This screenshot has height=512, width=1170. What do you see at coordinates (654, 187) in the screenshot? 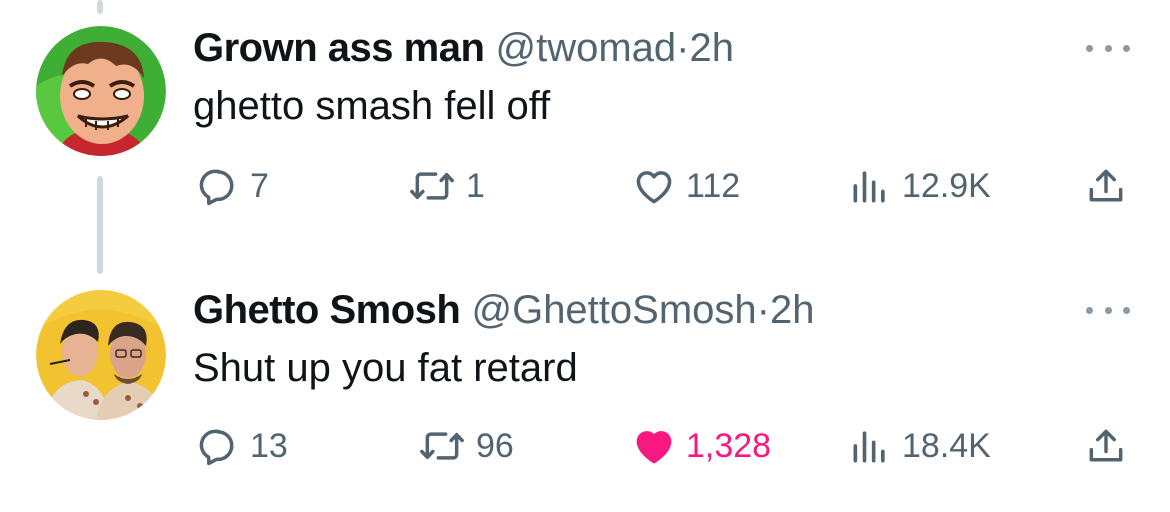
I see `heart-icon` at bounding box center [654, 187].